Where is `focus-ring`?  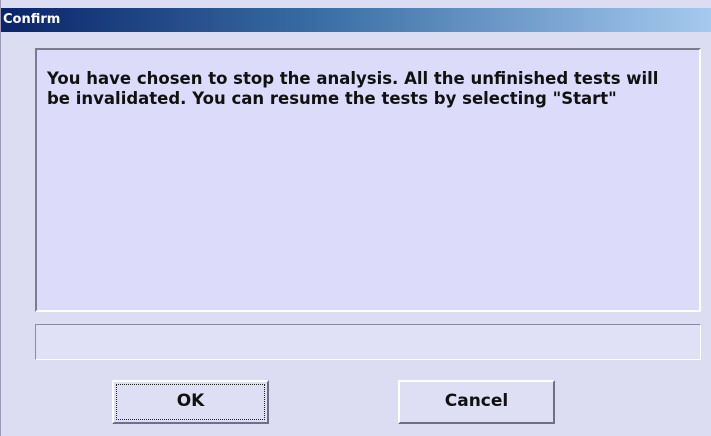
focus-ring is located at coordinates (190, 402).